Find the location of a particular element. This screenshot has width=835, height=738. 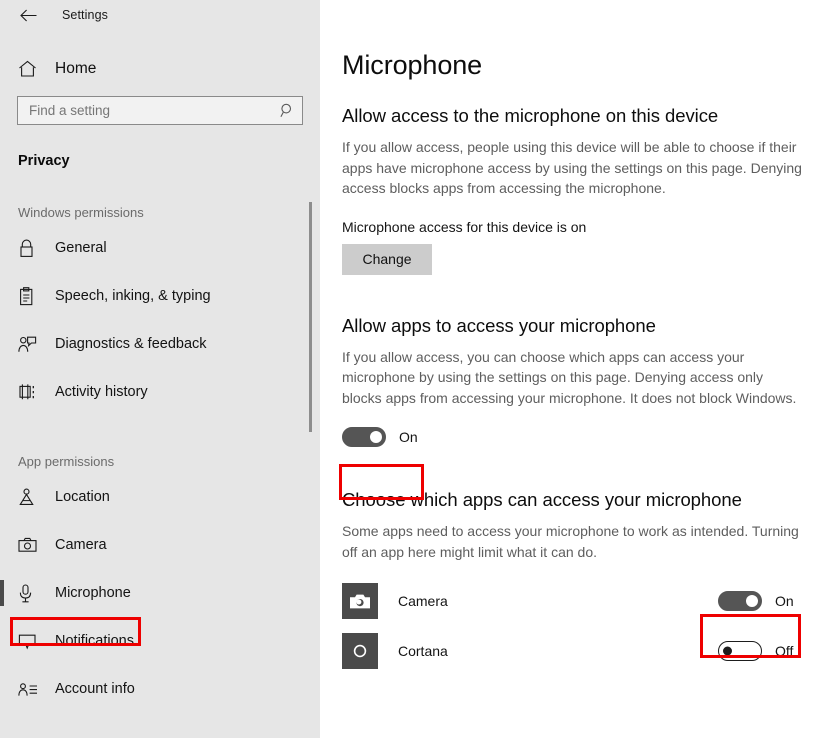

page-title: Microphone is located at coordinates (412, 65).